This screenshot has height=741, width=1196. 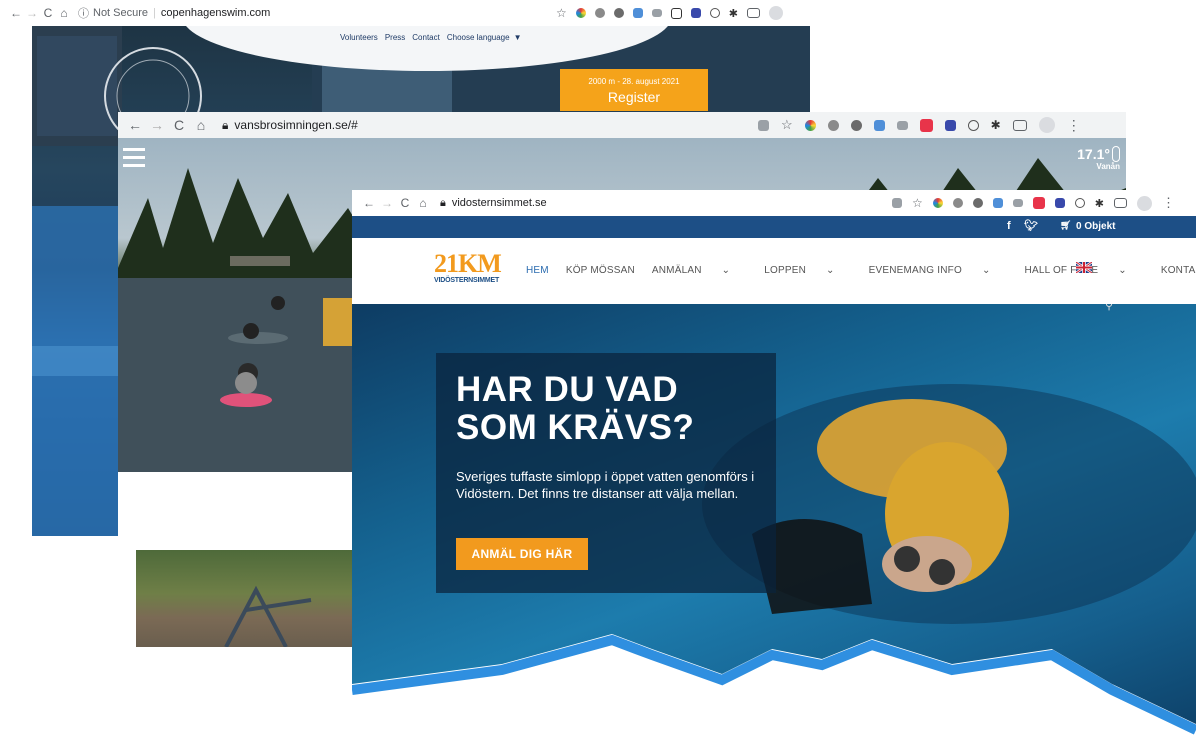 What do you see at coordinates (699, 270) in the screenshot?
I see `menu-item-anmalan: ANMÄLAN ⌄` at bounding box center [699, 270].